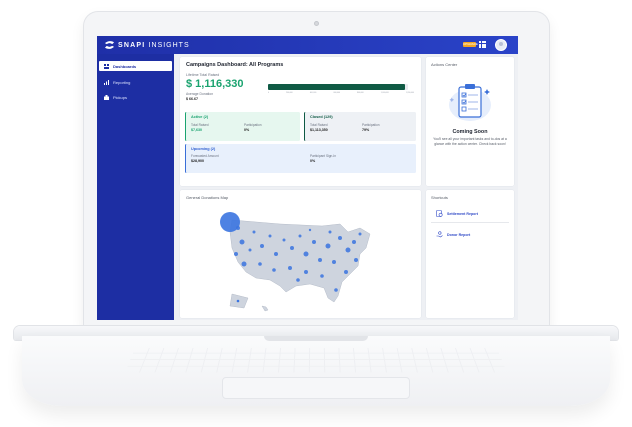 Image resolution: width=632 pixels, height=427 pixels. Describe the element at coordinates (470, 132) in the screenshot. I see `coming-soon-heading: Coming Soon` at that location.